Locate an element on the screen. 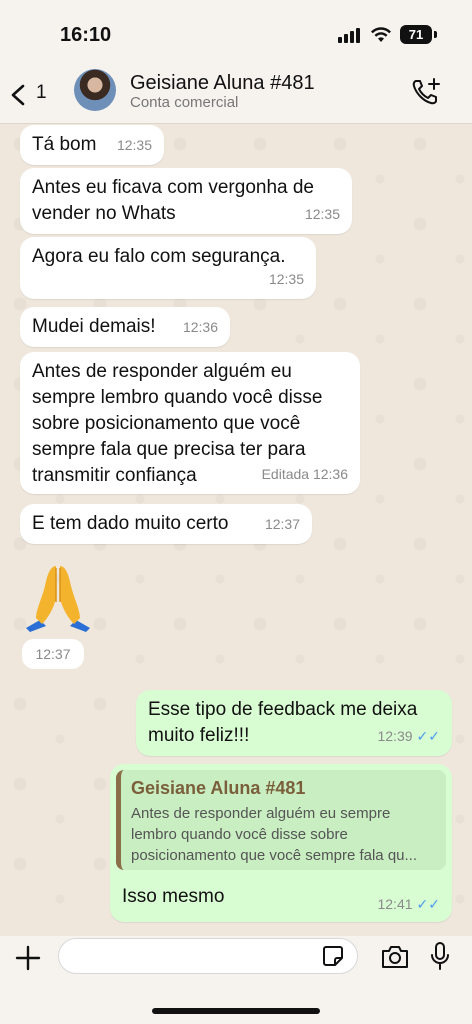  home-indicator is located at coordinates (236, 1011).